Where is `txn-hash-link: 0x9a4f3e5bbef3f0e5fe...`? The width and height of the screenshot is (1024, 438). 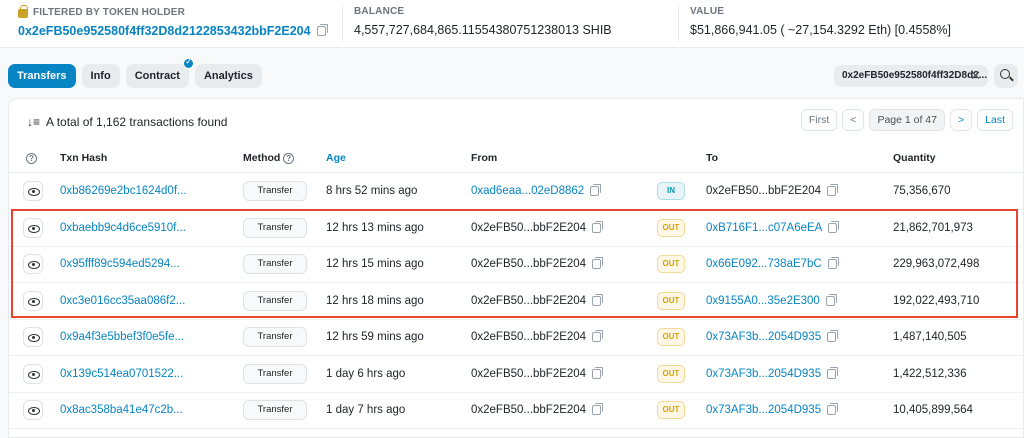 txn-hash-link: 0x9a4f3e5bbef3f0e5fe... is located at coordinates (122, 337).